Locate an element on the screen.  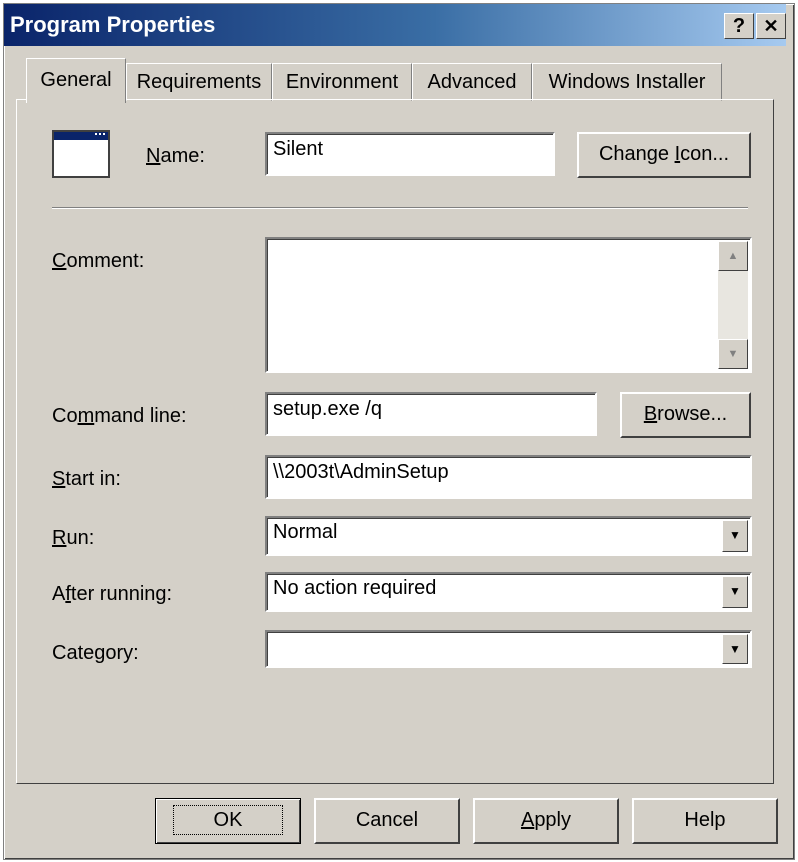
category-label: Category: is located at coordinates (95, 653).